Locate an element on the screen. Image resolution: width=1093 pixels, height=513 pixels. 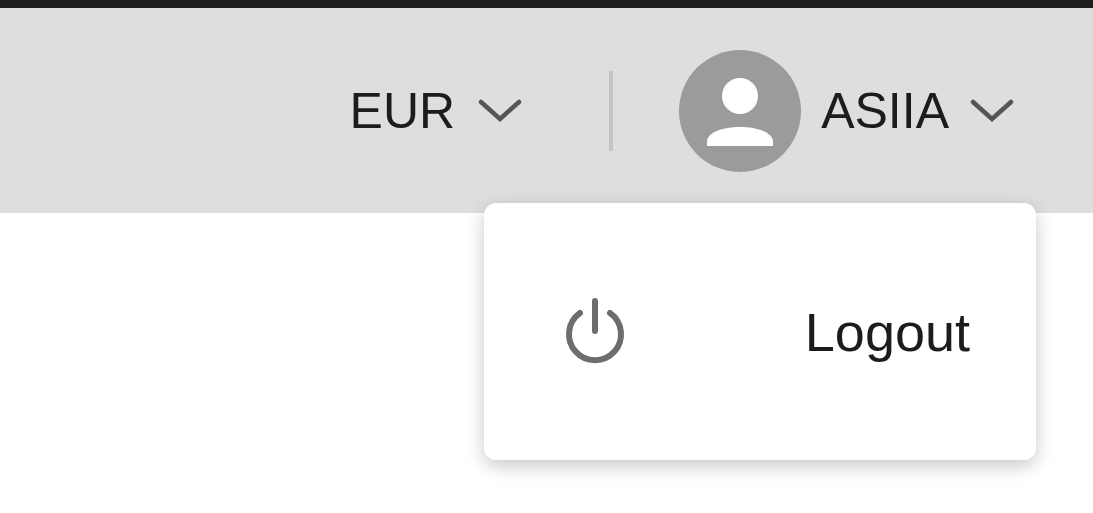
currency-dropdown: EUR is located at coordinates (436, 110).